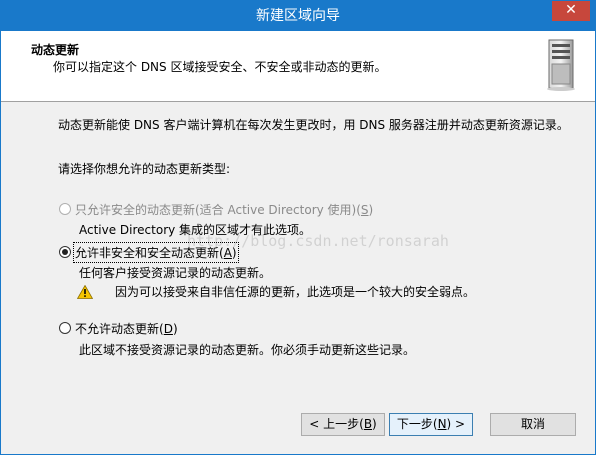 Image resolution: width=596 pixels, height=455 pixels. What do you see at coordinates (295, 292) in the screenshot?
I see `warning-text: 因为可以接受来自非信任源的更新，此选项是一个较大的安全弱点。` at bounding box center [295, 292].